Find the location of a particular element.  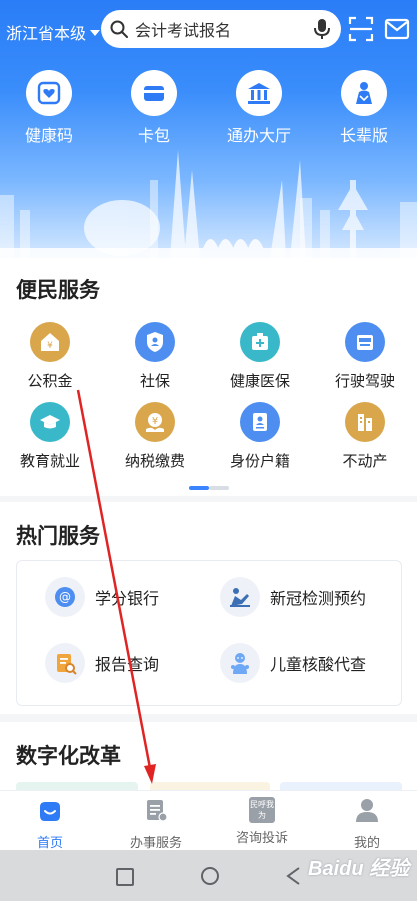

nav-label: 我的 is located at coordinates (366, 842).